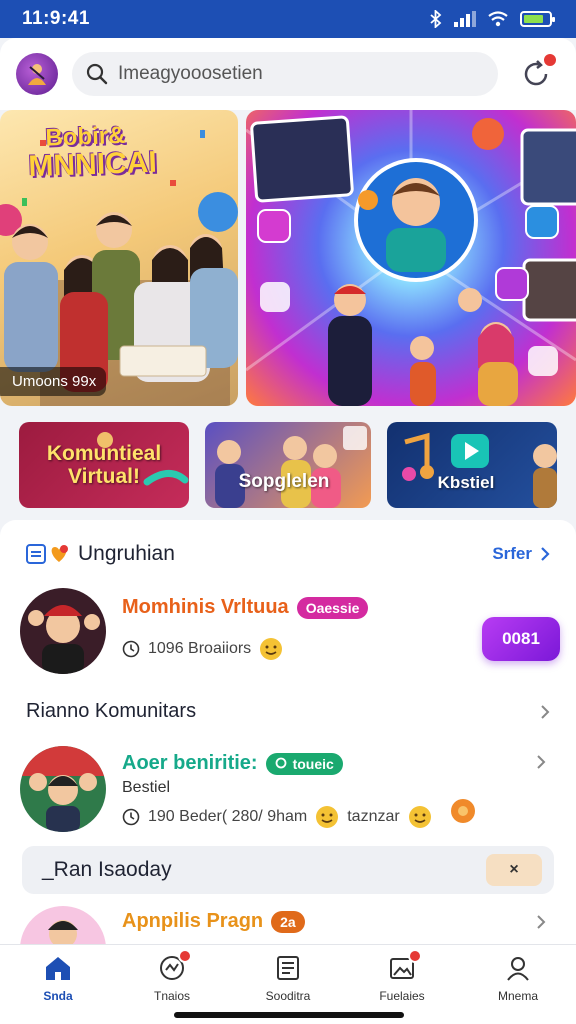  I want to click on search-input, so click(288, 74).